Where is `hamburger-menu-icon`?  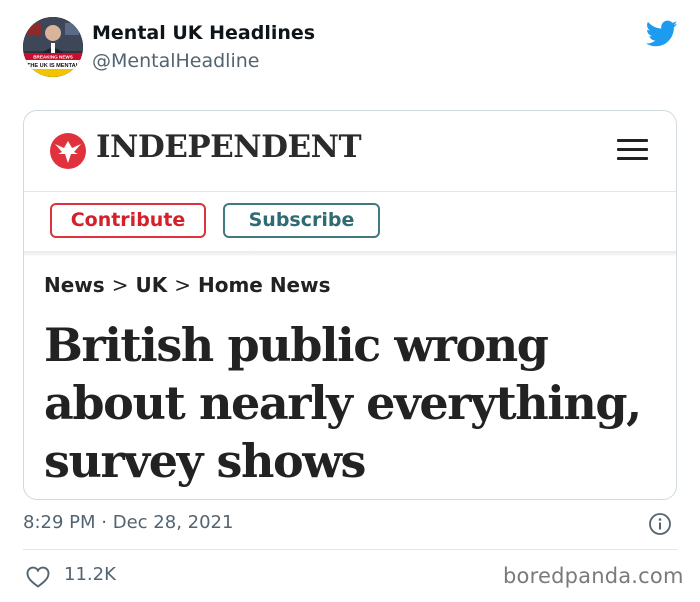 hamburger-menu-icon is located at coordinates (632, 150).